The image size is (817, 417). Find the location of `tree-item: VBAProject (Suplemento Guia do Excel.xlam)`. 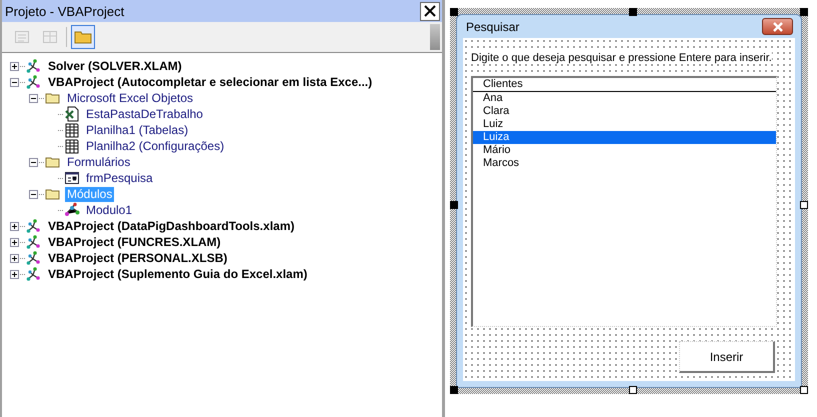

tree-item: VBAProject (Suplemento Guia do Excel.xlam) is located at coordinates (178, 274).